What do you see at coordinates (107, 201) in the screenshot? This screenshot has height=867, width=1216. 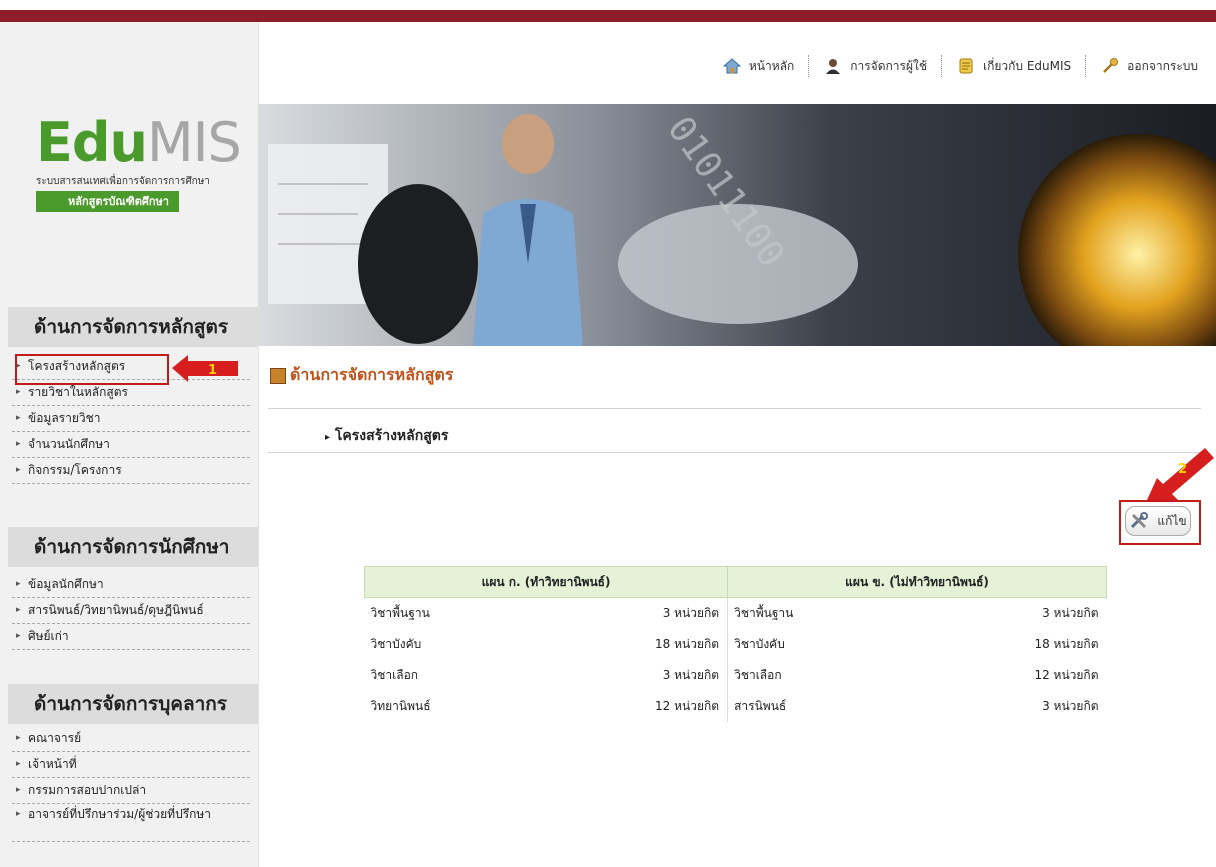 I see `logo-program: หลักสูตรบัณฑิตศึกษา` at bounding box center [107, 201].